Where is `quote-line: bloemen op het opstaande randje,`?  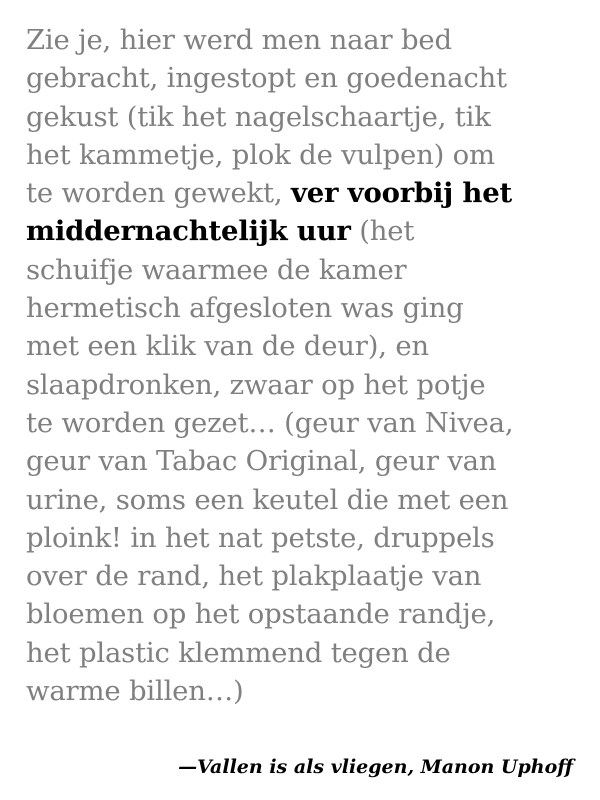
quote-line: bloemen op het opstaande randje, is located at coordinates (261, 614).